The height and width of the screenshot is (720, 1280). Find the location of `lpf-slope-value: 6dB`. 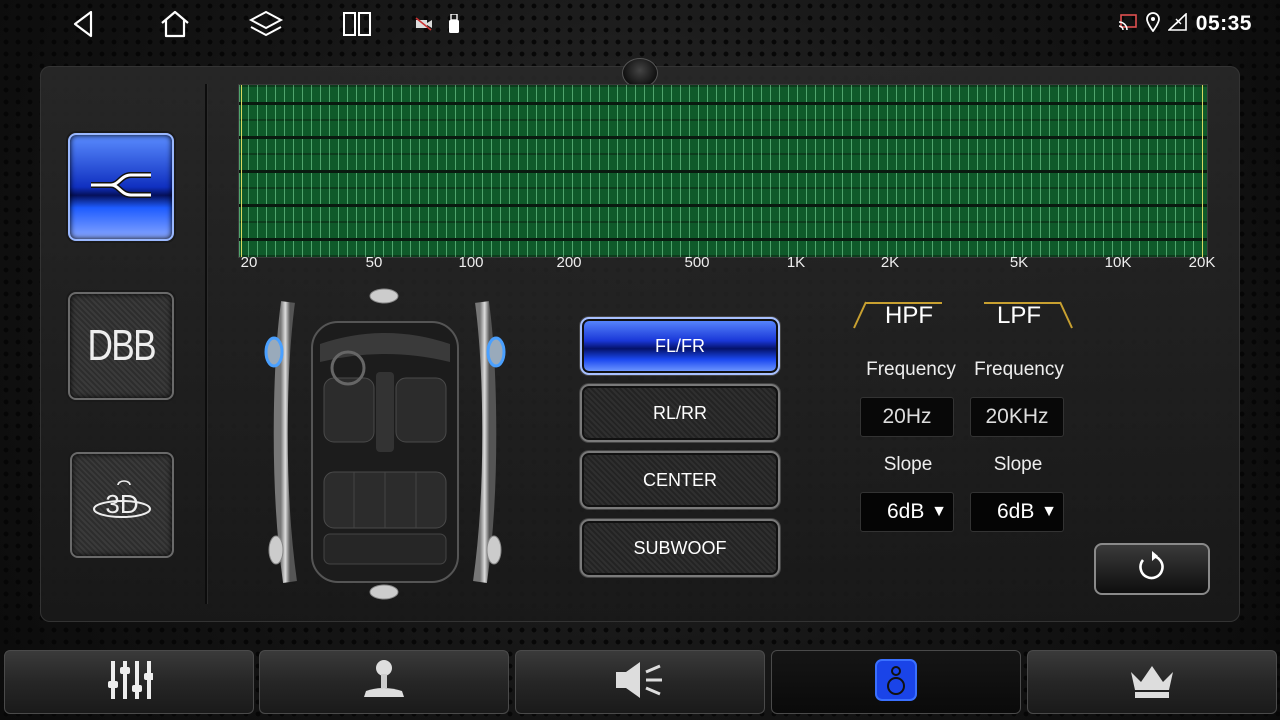

lpf-slope-value: 6dB is located at coordinates (1016, 511).